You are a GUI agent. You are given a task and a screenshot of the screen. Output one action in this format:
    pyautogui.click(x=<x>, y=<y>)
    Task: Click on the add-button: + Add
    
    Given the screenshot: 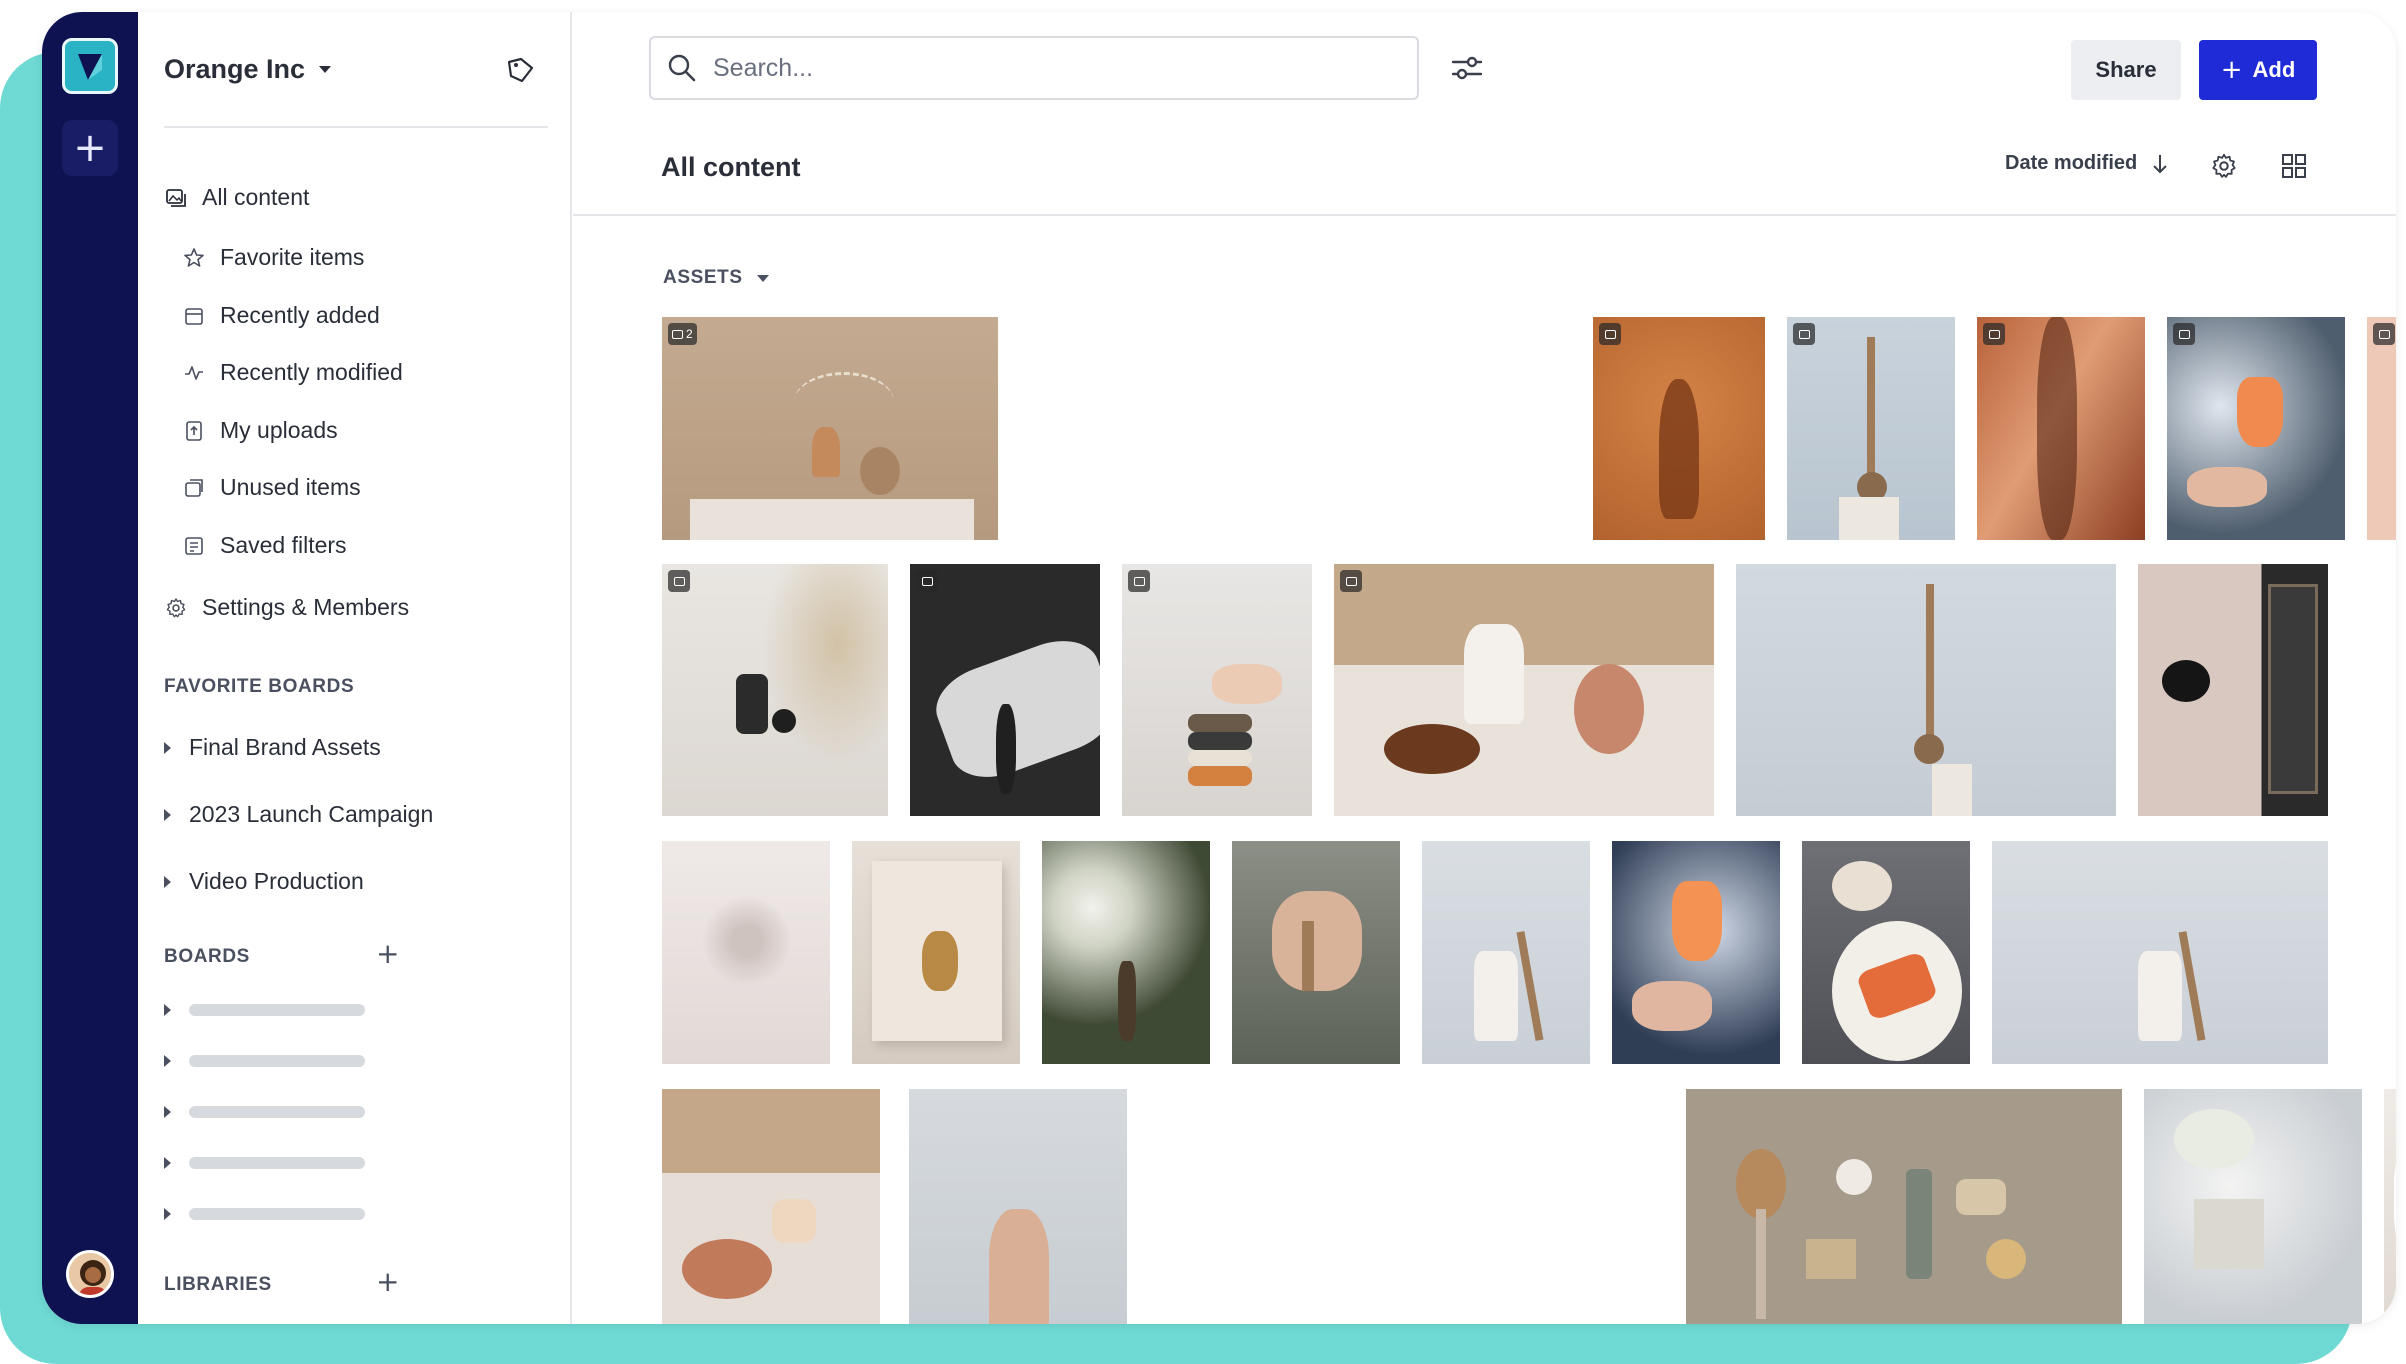 What is the action you would take?
    pyautogui.click(x=2258, y=70)
    